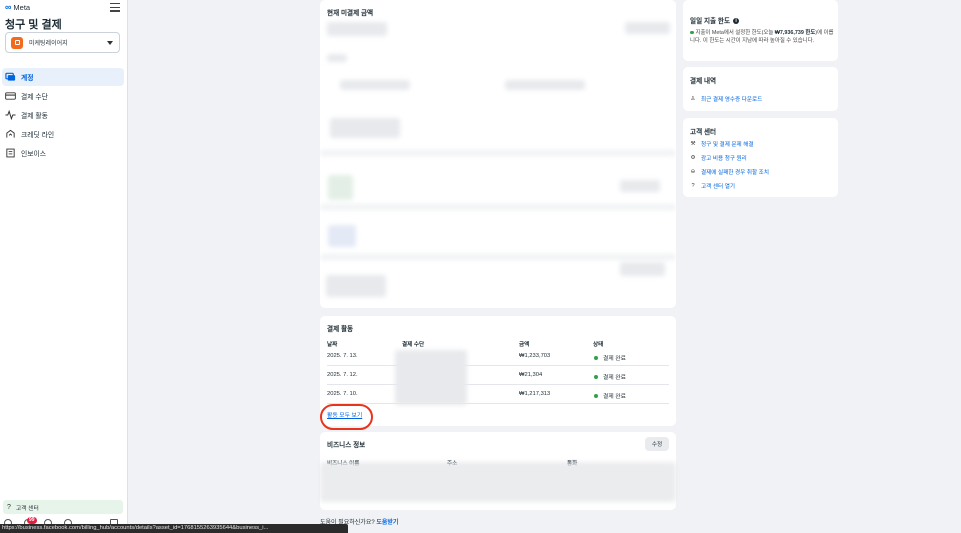 The width and height of the screenshot is (961, 533). What do you see at coordinates (693, 99) in the screenshot?
I see `document-icon: ♙` at bounding box center [693, 99].